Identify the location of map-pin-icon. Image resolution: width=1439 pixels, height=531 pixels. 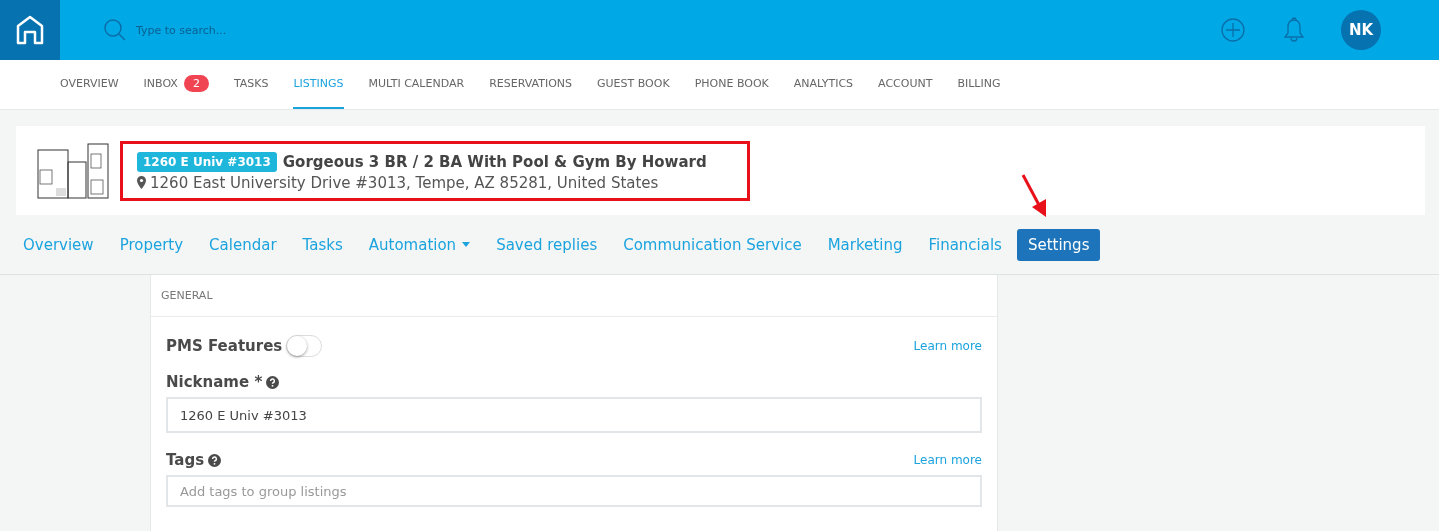
(141, 182).